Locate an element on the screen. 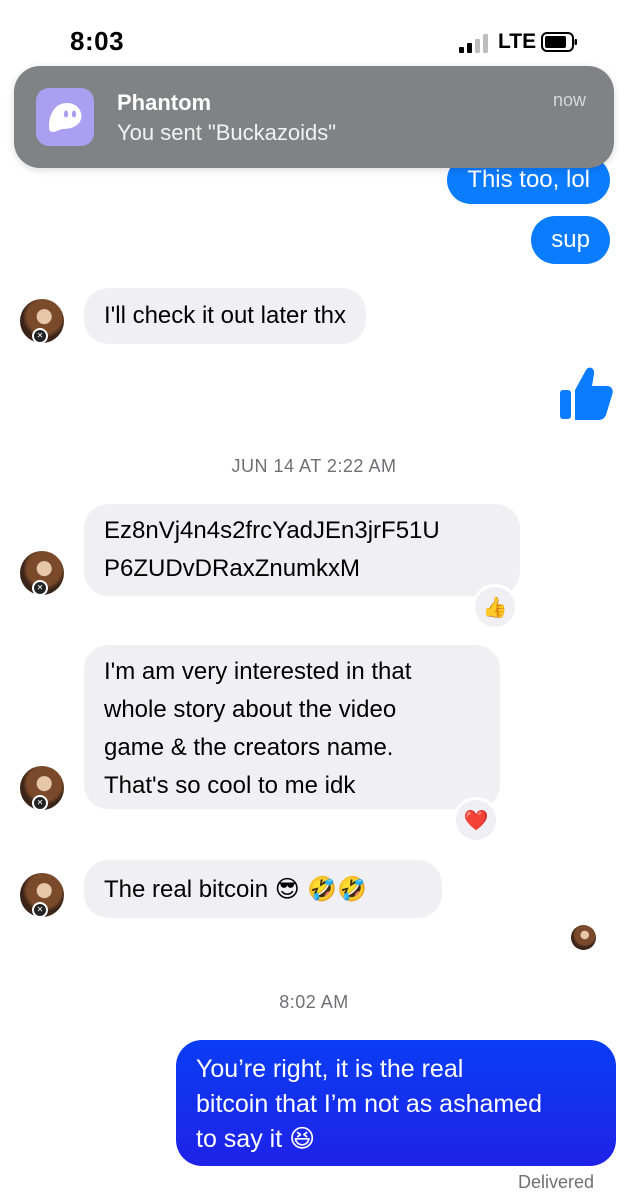 This screenshot has width=628, height=1200. incoming-message: The real bitcoin 😎 🤣🤣 is located at coordinates (263, 889).